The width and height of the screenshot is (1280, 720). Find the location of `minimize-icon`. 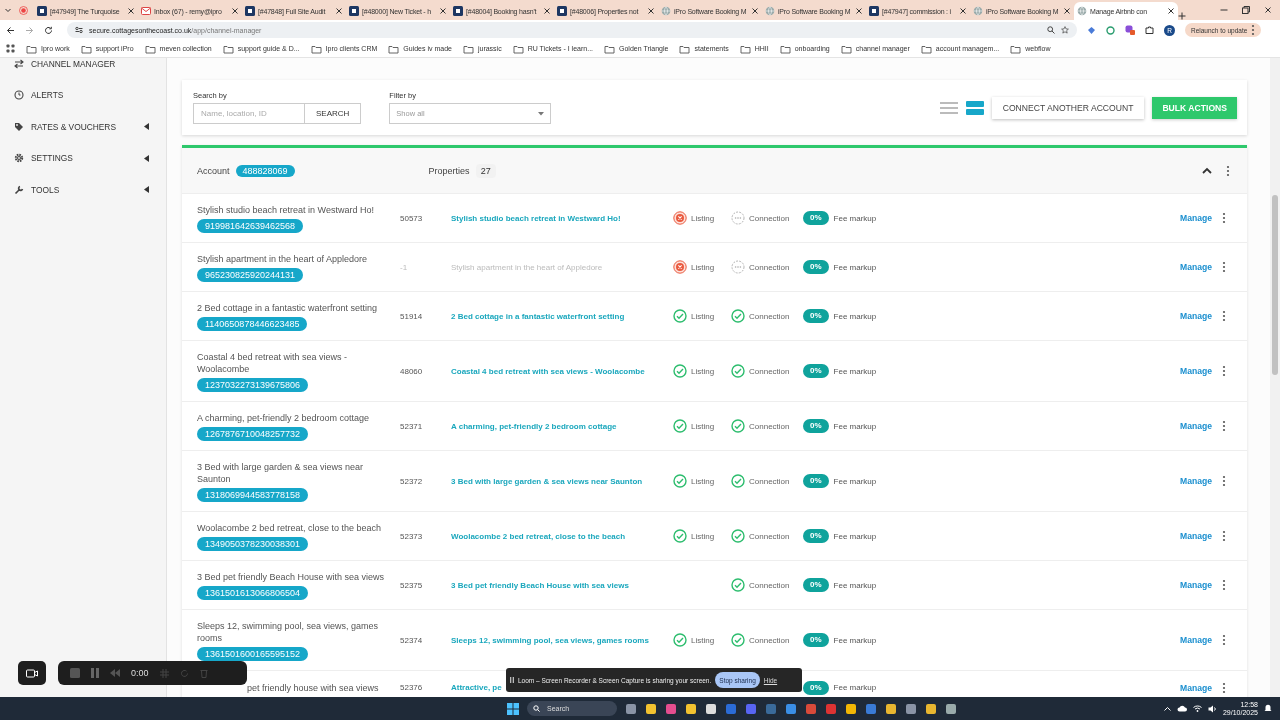

minimize-icon is located at coordinates (1224, 10).